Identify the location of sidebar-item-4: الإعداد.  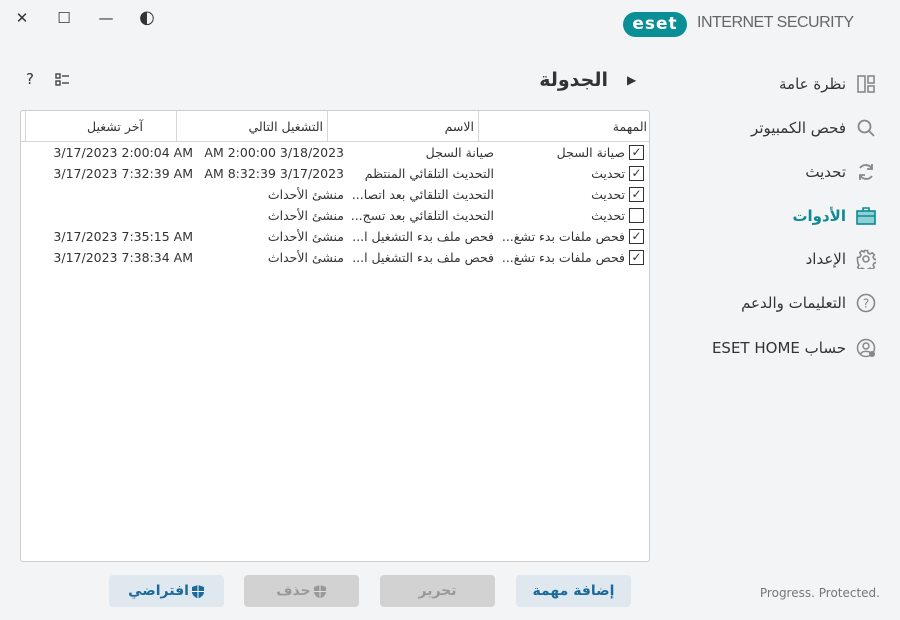
(841, 259).